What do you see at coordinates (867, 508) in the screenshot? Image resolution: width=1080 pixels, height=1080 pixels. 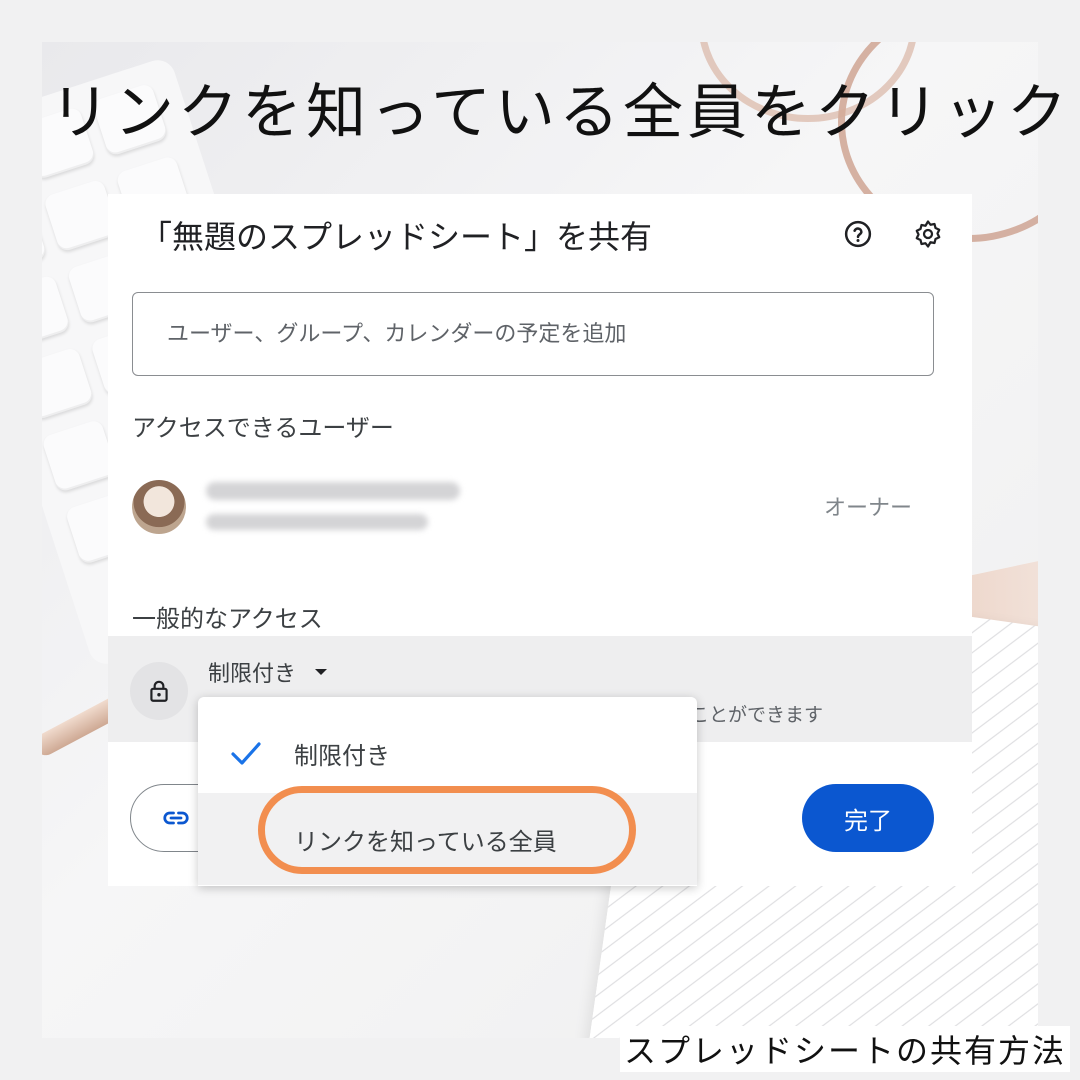 I see `owner-role: オーナー` at bounding box center [867, 508].